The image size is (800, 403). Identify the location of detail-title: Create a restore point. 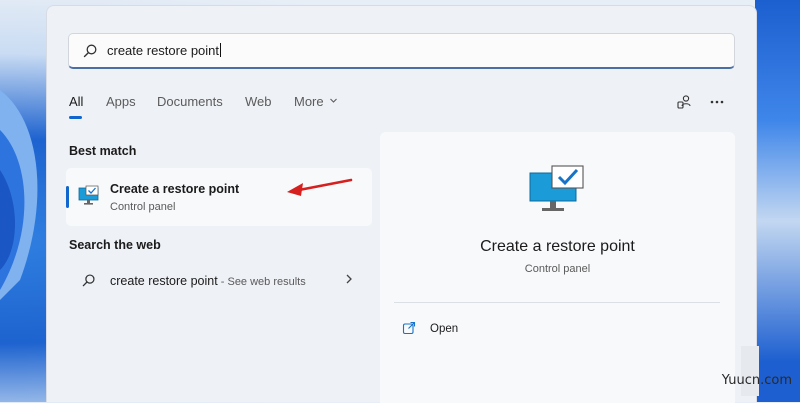
(557, 246).